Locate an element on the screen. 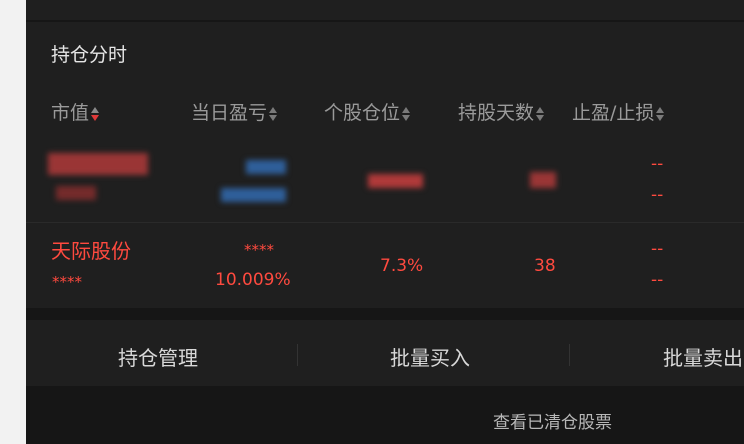 The height and width of the screenshot is (444, 744). position-percent: 7.3% is located at coordinates (402, 266).